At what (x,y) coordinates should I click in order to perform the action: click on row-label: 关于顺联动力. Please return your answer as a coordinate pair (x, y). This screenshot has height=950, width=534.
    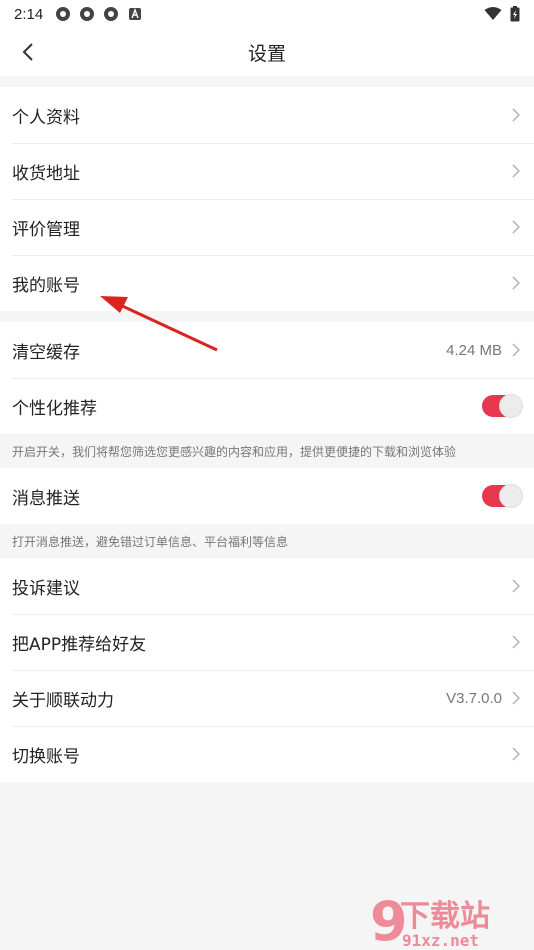
    Looking at the image, I should click on (63, 700).